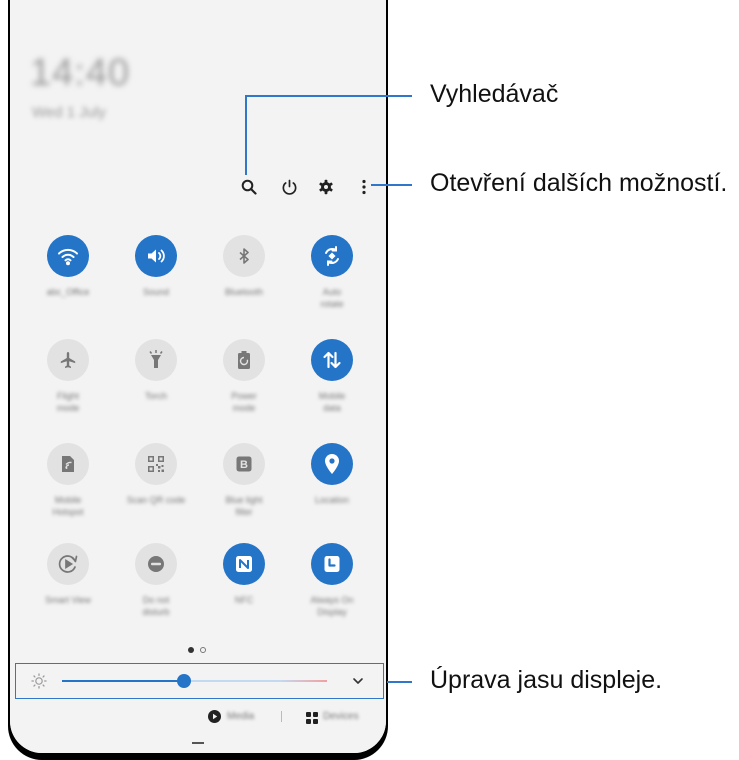 Image resolution: width=739 pixels, height=760 pixels. I want to click on more-vertical-icon, so click(364, 187).